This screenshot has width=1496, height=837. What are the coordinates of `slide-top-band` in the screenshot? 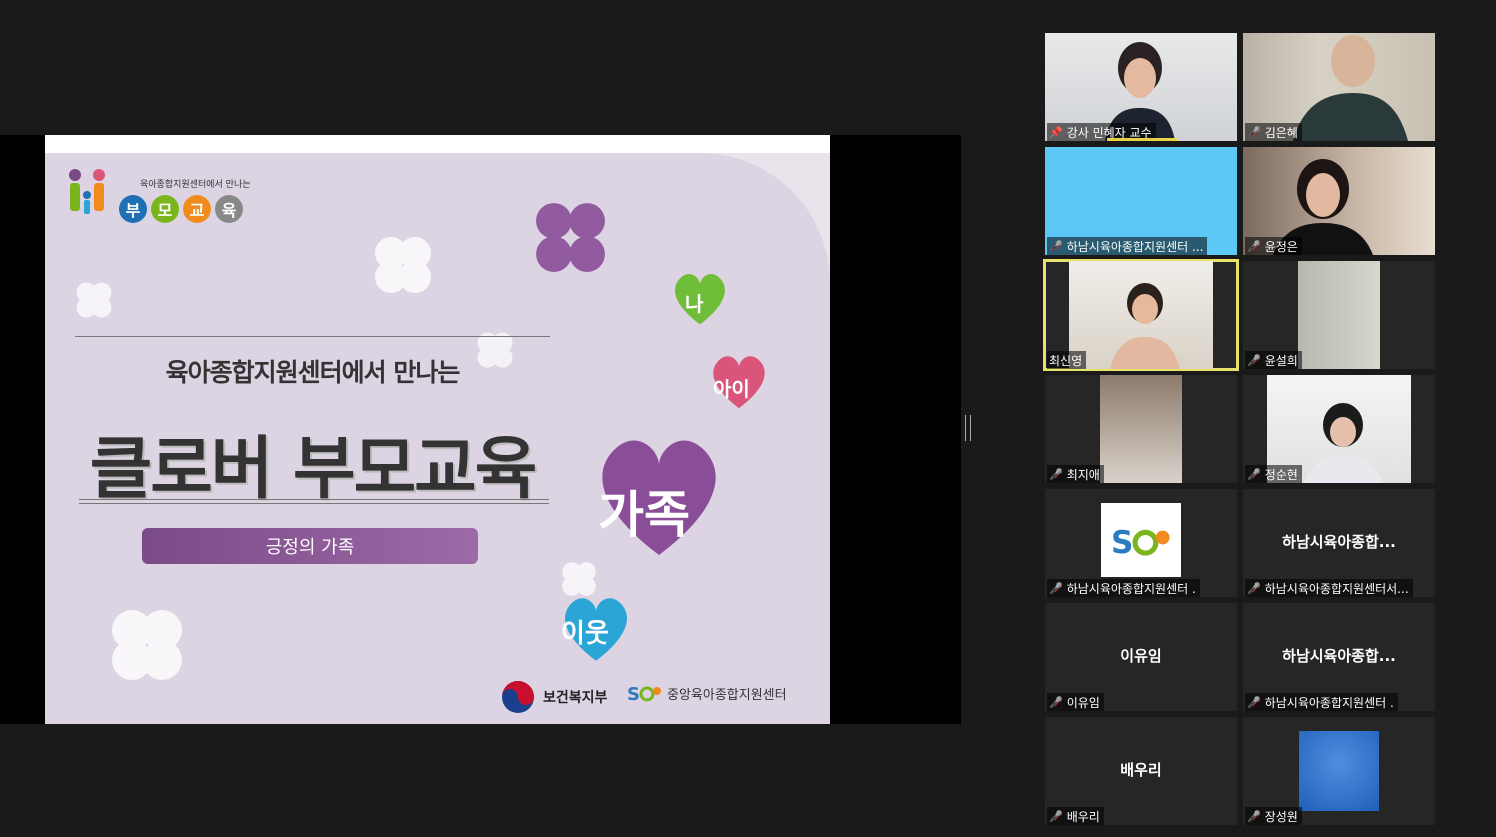 It's located at (437, 144).